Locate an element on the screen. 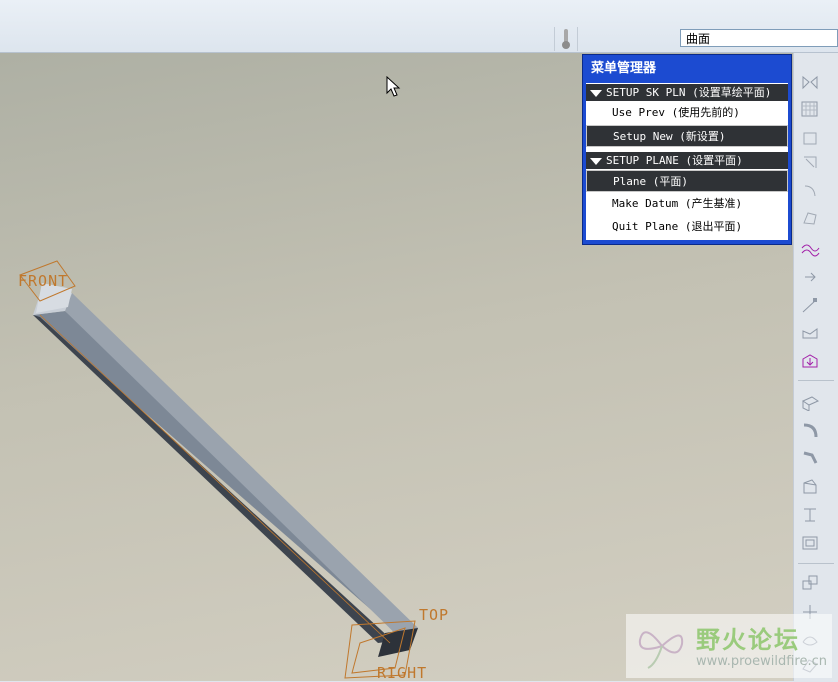 The width and height of the screenshot is (838, 682). feature-toolbar is located at coordinates (815, 367).